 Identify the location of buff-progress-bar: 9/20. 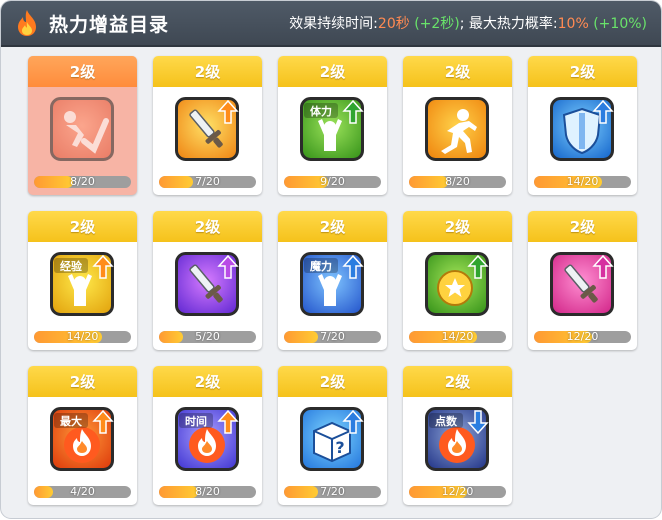
(332, 182).